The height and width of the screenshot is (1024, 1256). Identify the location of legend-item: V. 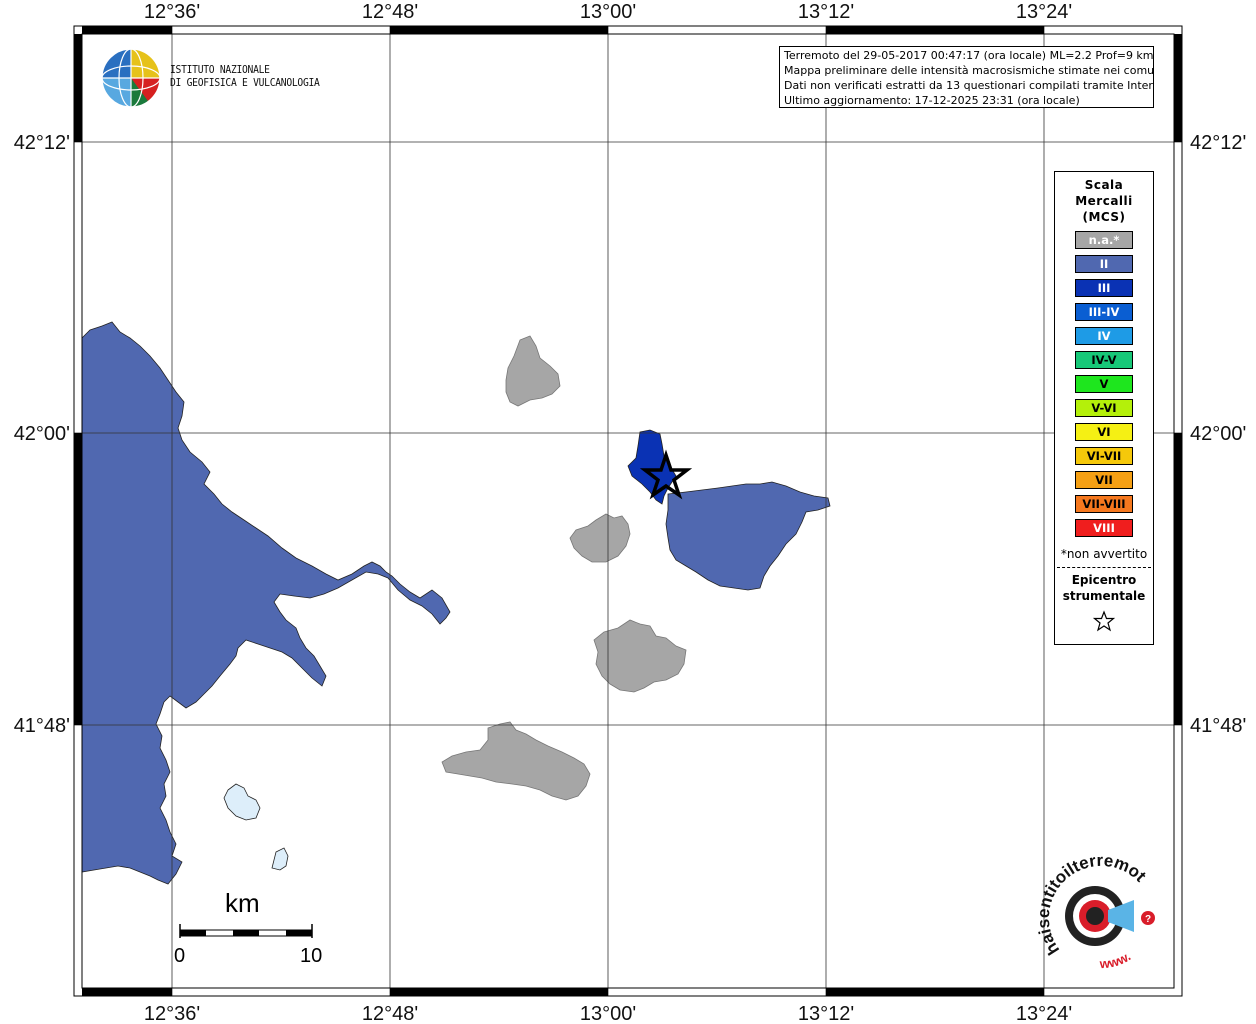
(1104, 384).